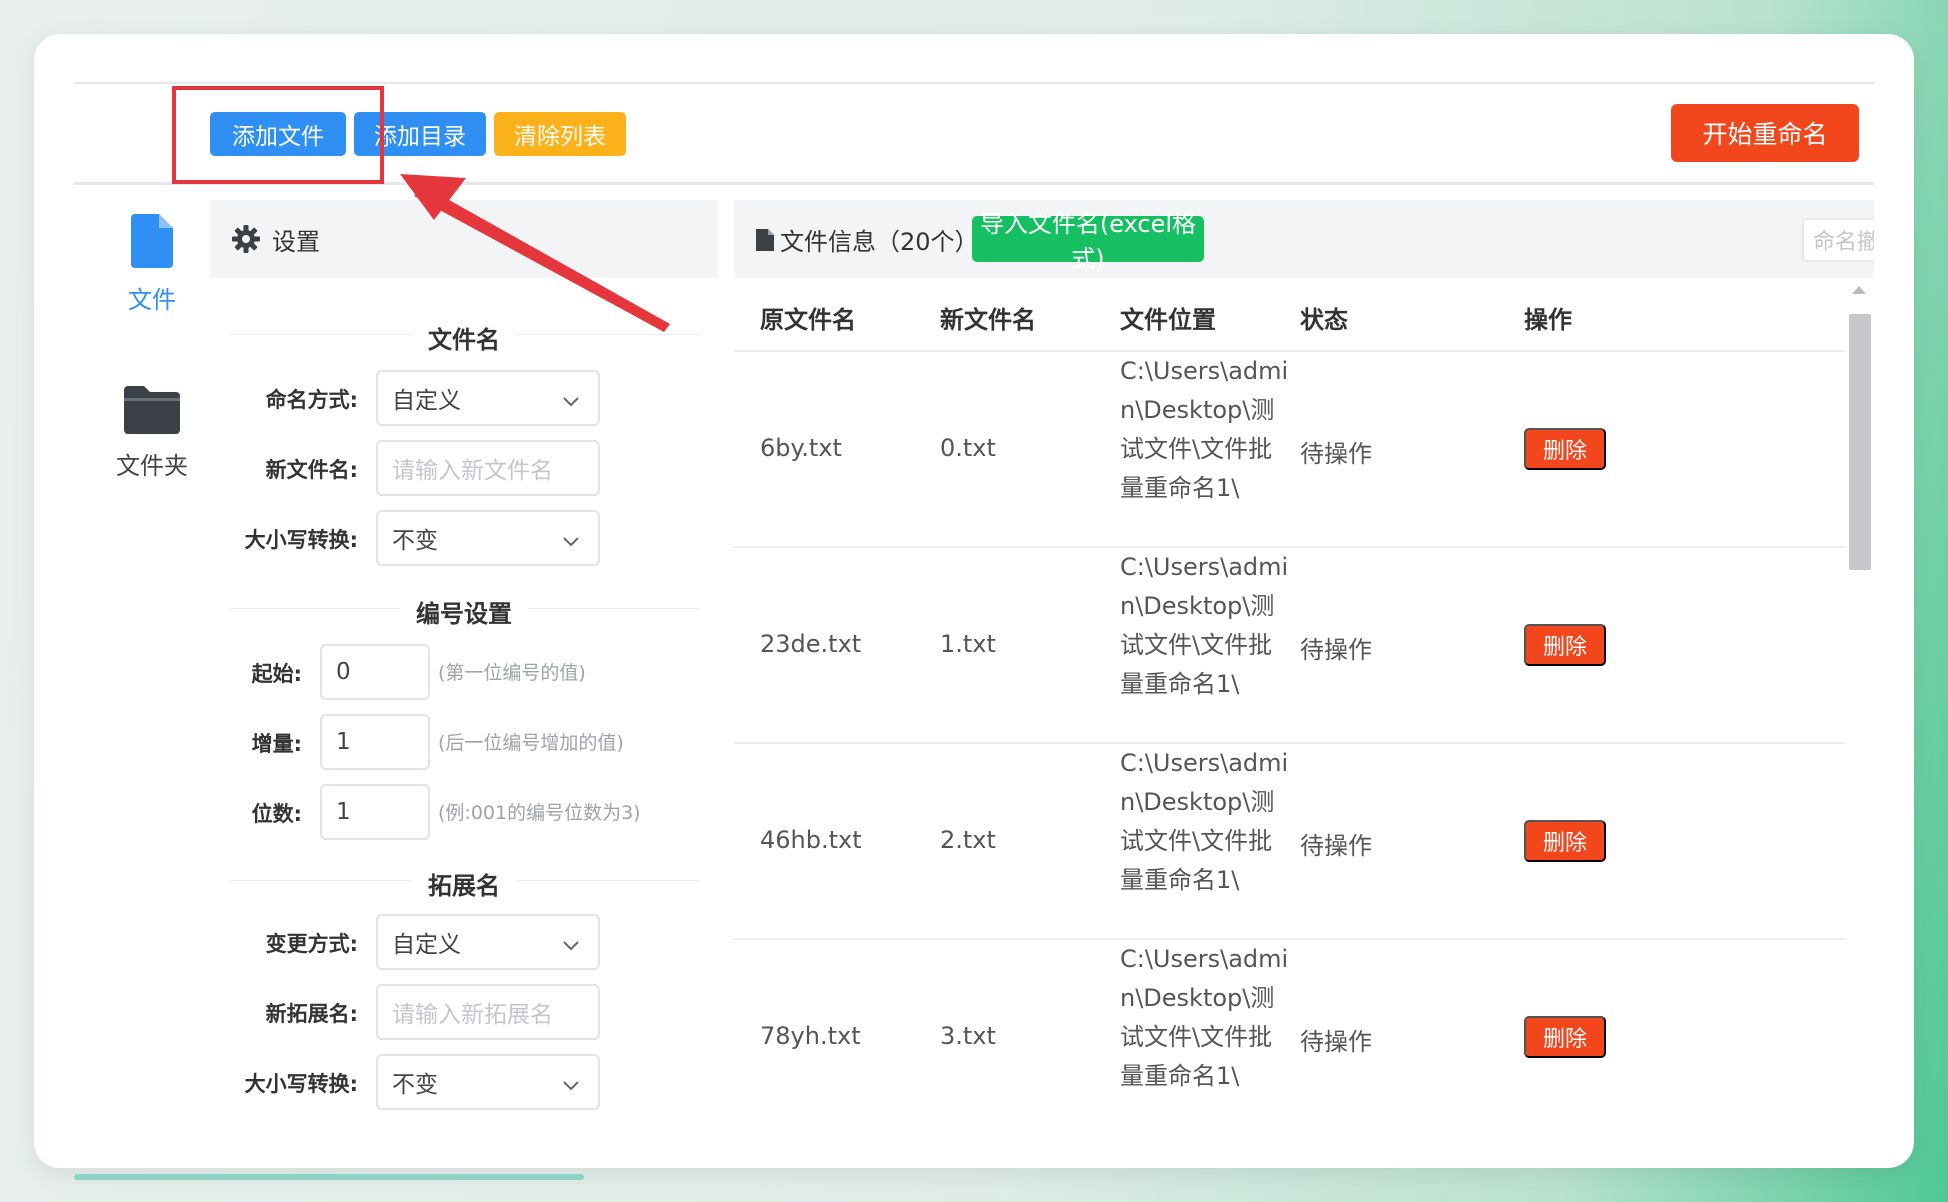  Describe the element at coordinates (1860, 442) in the screenshot. I see `scrollbar-thumb` at that location.